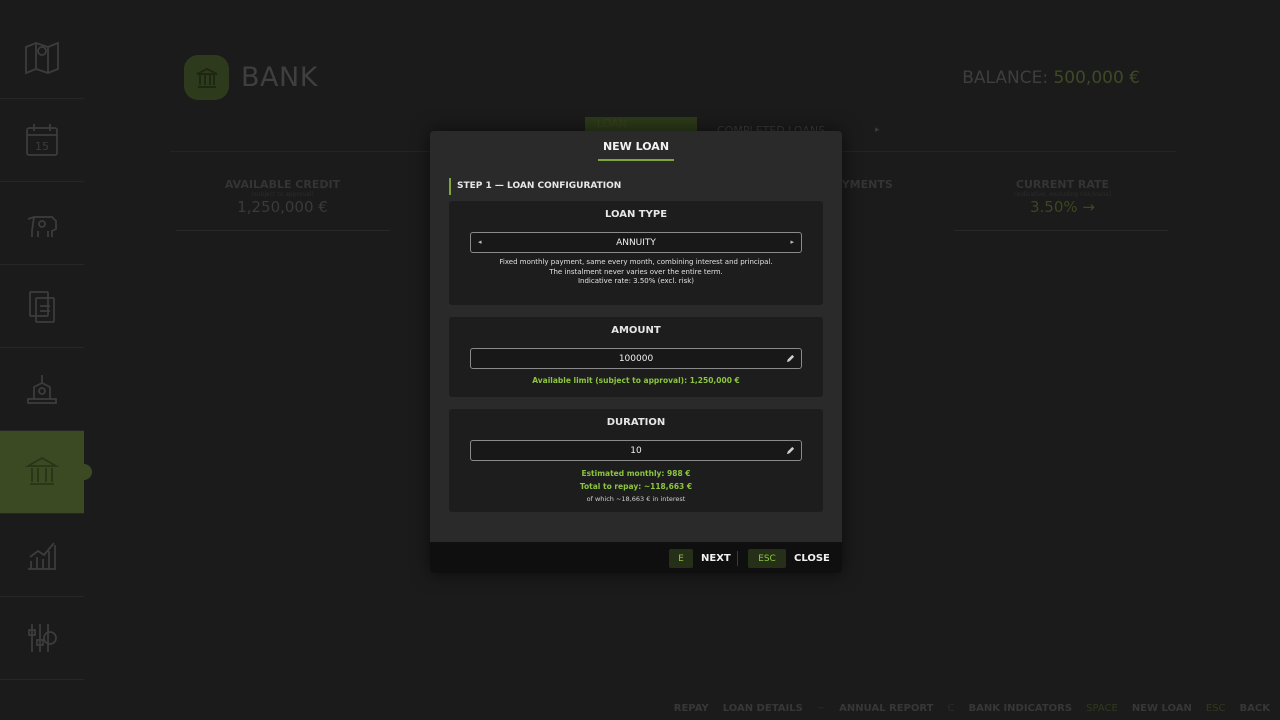 Image resolution: width=1280 pixels, height=720 pixels. I want to click on balance-value: 500,000 €, so click(1096, 78).